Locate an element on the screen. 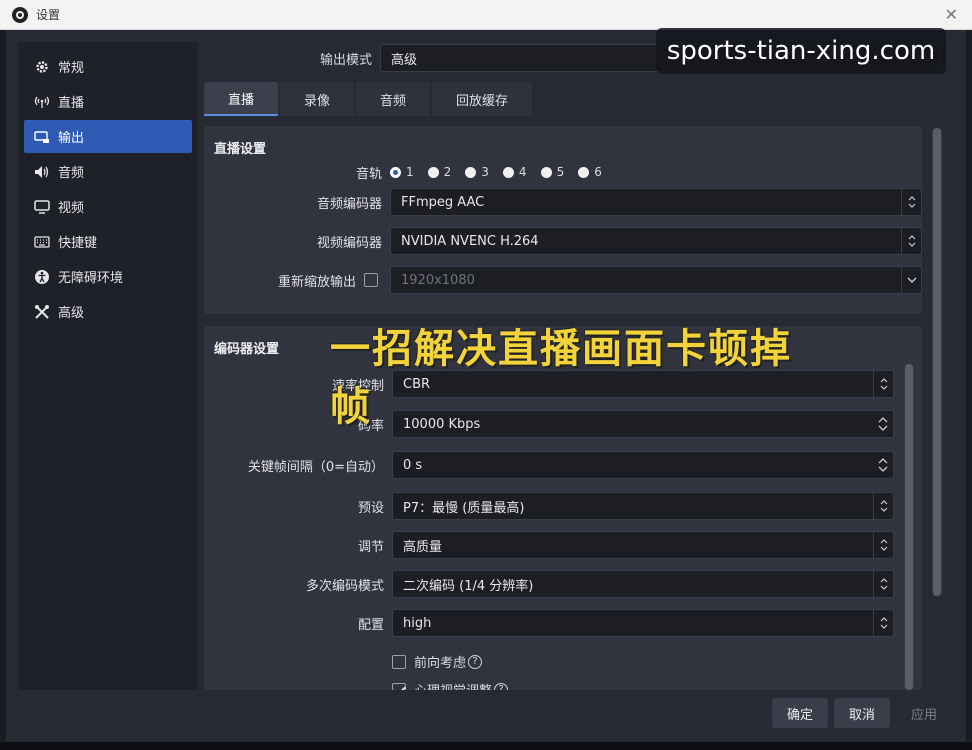  profile-label: 配置 is located at coordinates (370, 625).